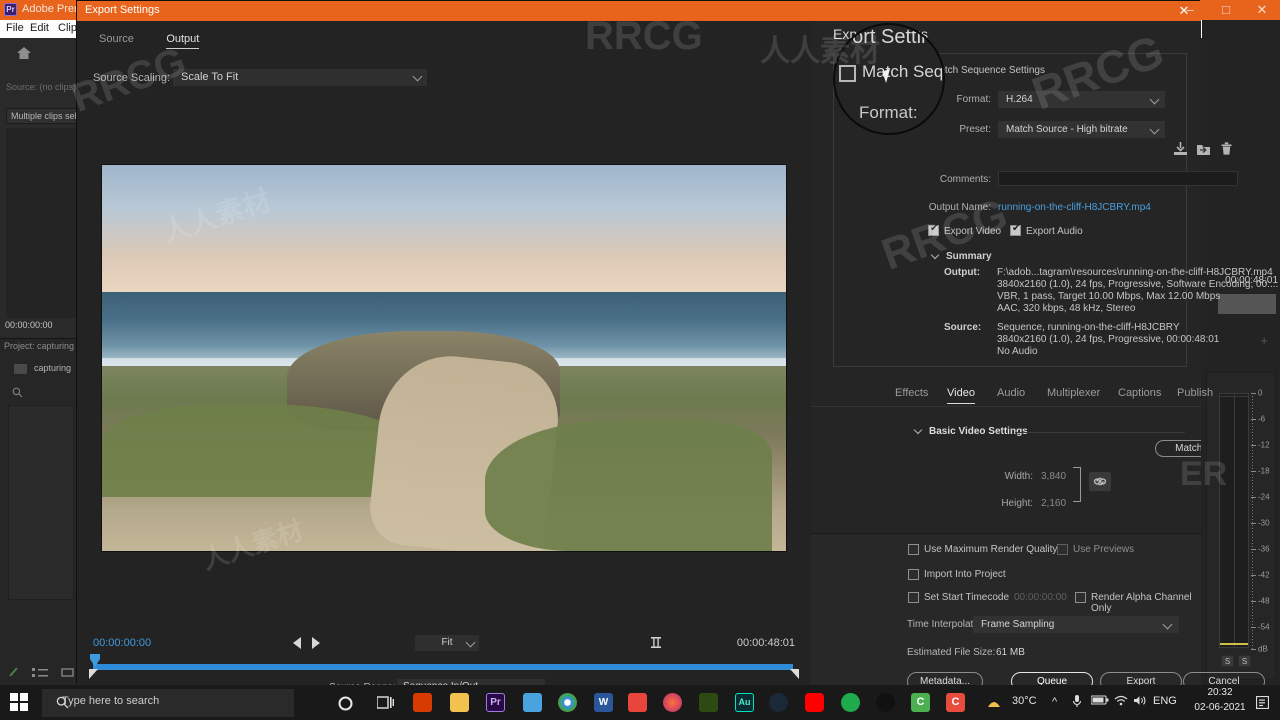  I want to click on import-preset-icon, so click(1203, 148).